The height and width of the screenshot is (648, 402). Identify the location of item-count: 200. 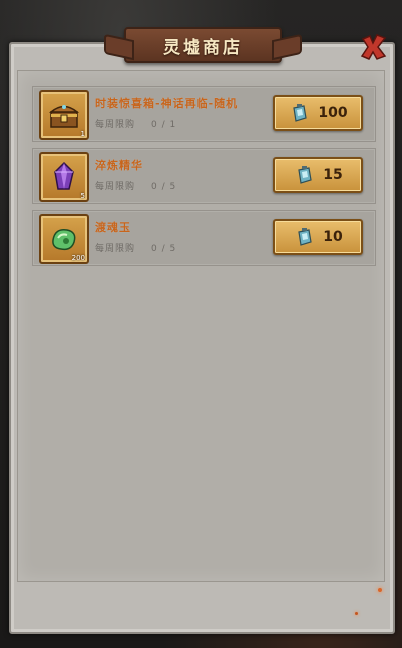
(78, 258).